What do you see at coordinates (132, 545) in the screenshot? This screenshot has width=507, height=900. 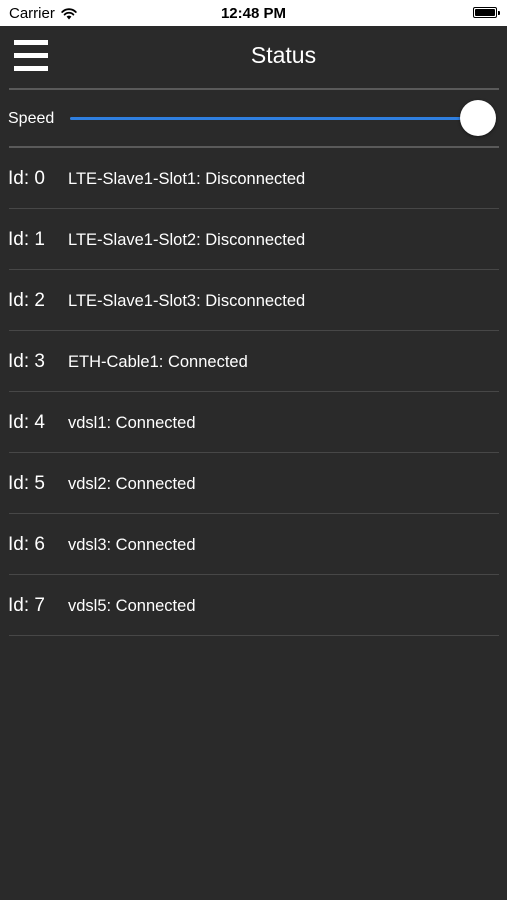 I see `item-status-text: vdsl3: Connected` at bounding box center [132, 545].